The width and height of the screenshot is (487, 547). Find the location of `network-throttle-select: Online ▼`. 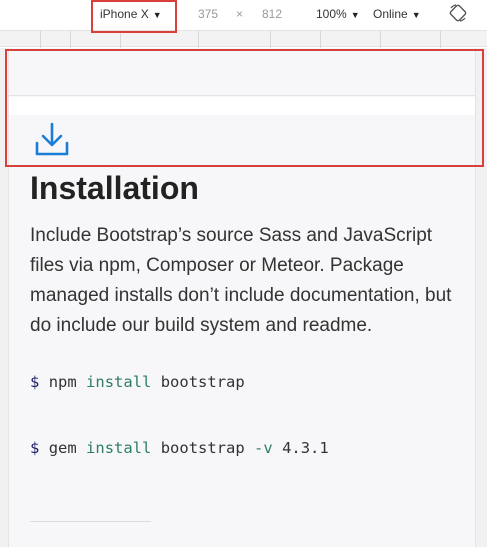

network-throttle-select: Online ▼ is located at coordinates (397, 14).